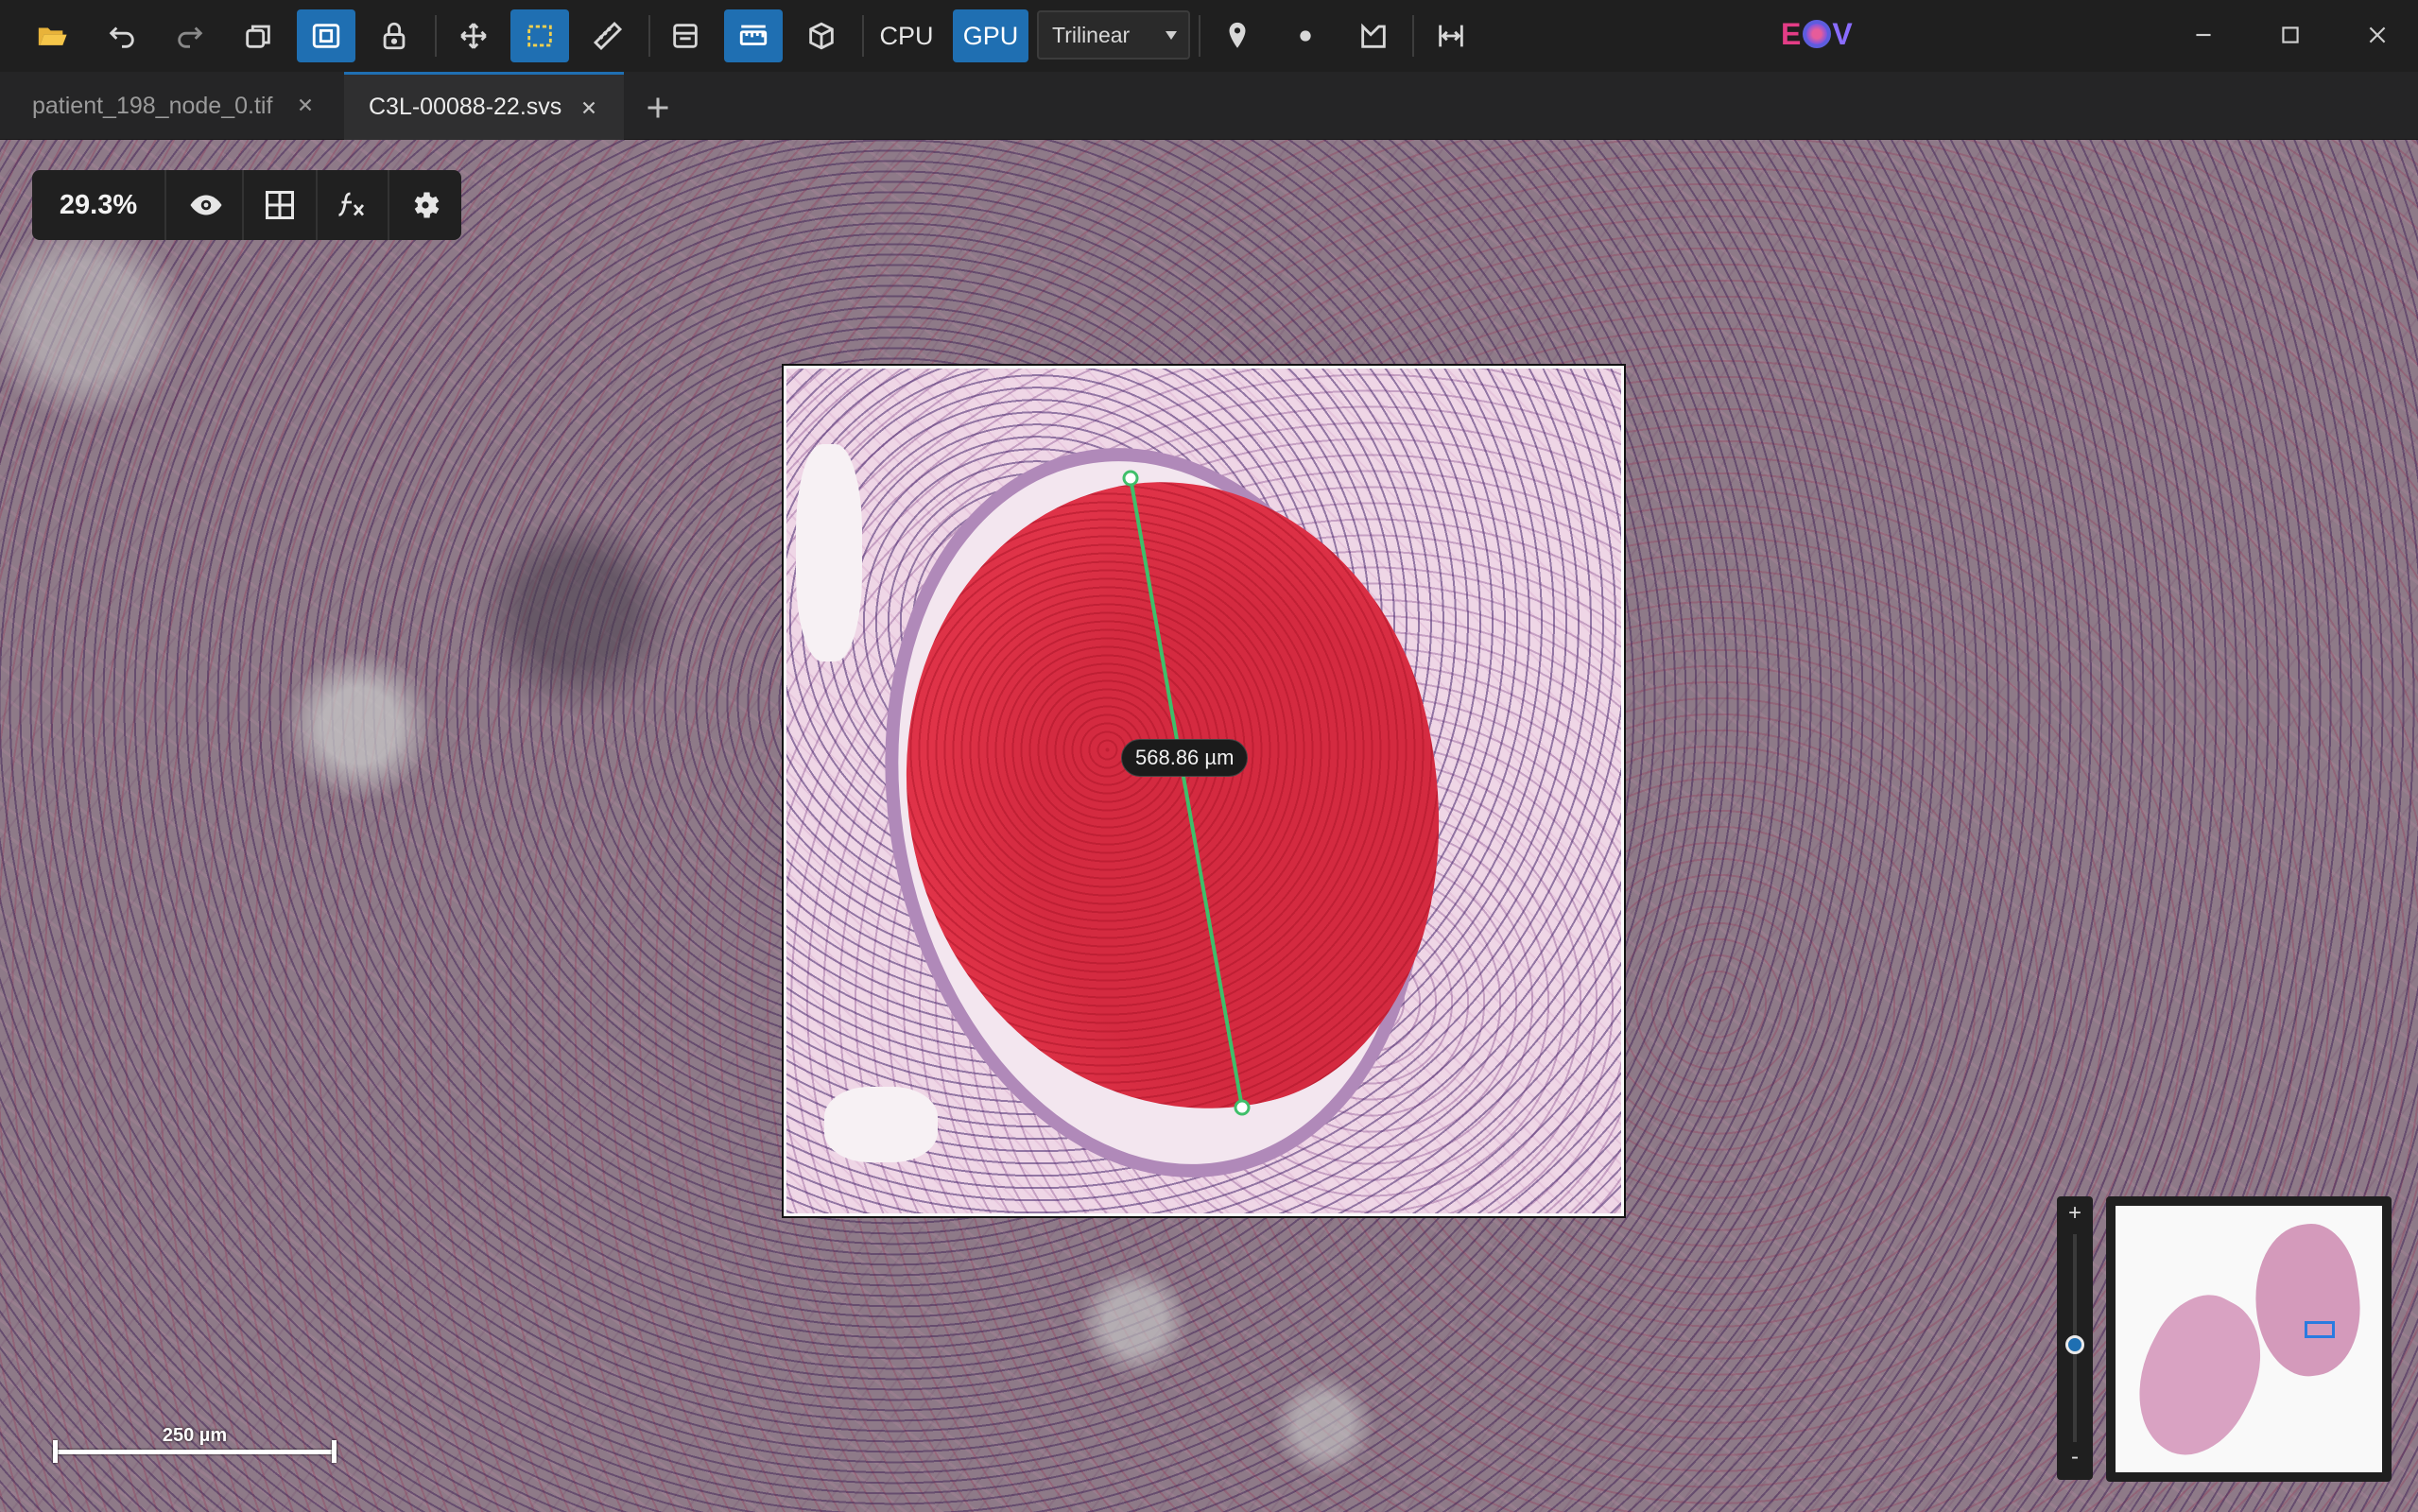 The height and width of the screenshot is (1512, 2418). Describe the element at coordinates (753, 35) in the screenshot. I see `measure-window-icon` at that location.